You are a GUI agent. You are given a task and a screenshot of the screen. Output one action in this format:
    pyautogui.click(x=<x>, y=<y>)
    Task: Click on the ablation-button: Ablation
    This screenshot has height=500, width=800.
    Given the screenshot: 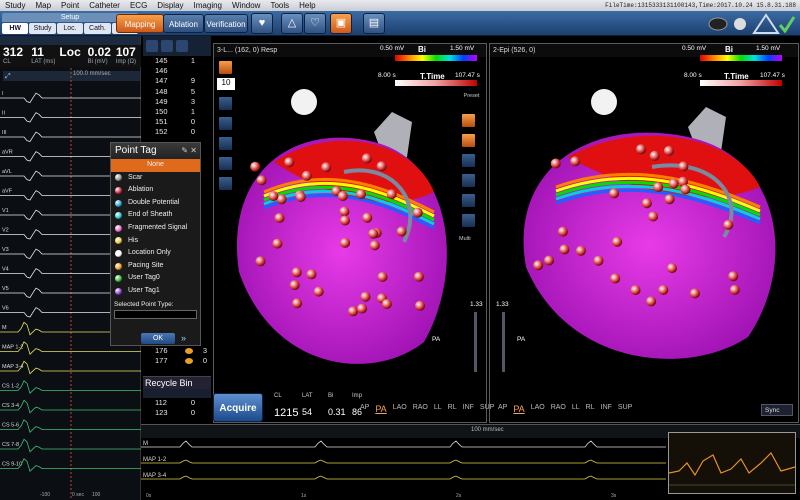 What is the action you would take?
    pyautogui.click(x=183, y=23)
    